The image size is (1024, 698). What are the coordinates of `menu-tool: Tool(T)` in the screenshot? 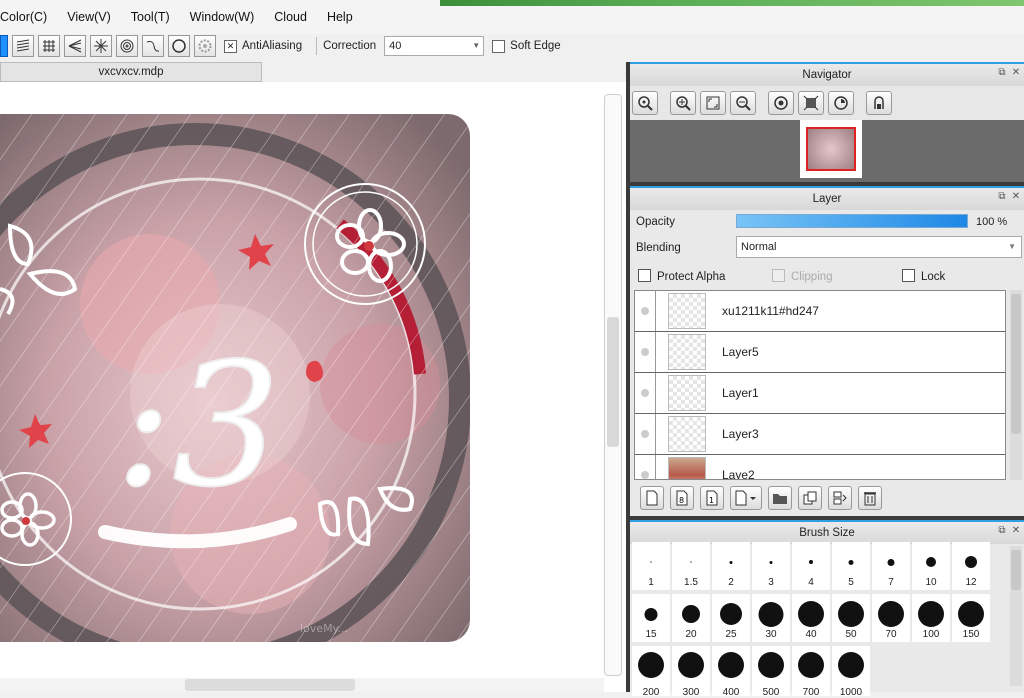 It's located at (154, 12).